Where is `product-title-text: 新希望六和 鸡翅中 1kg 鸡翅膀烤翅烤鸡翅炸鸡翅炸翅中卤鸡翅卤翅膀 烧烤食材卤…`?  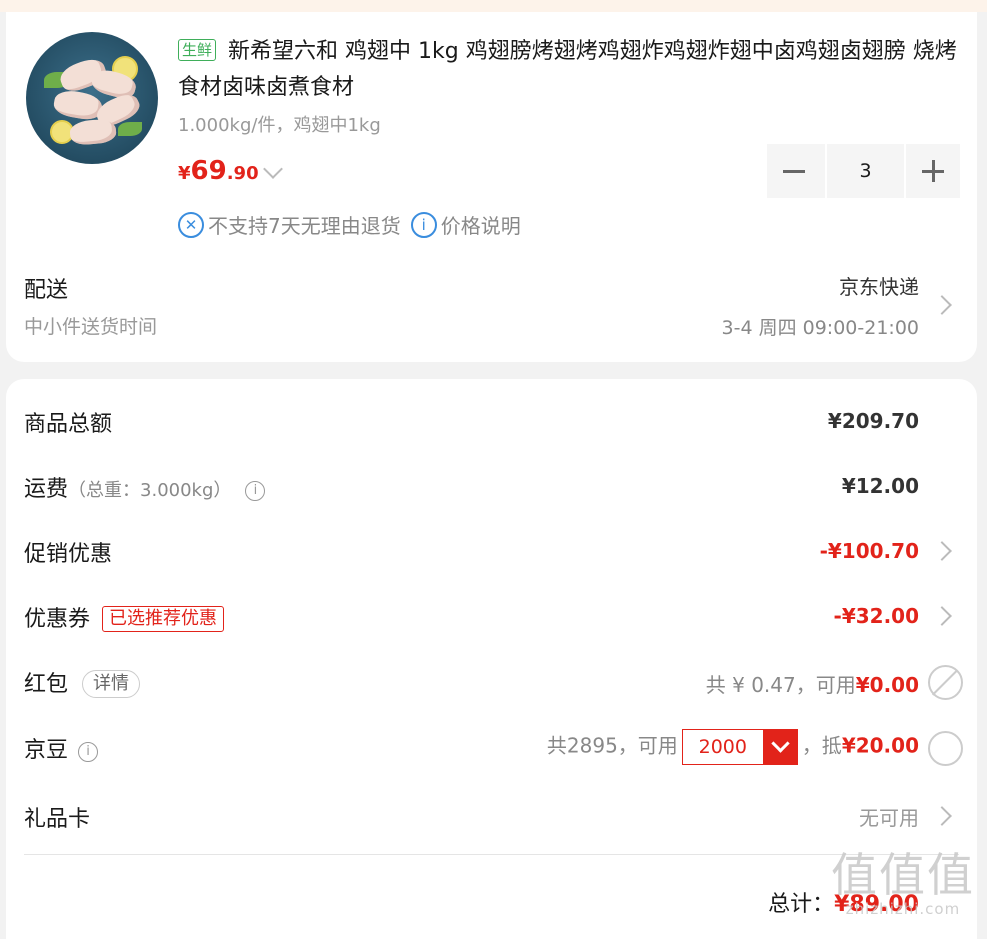 product-title-text: 新希望六和 鸡翅中 1kg 鸡翅膀烤翅烤鸡翅炸鸡翅炸翅中卤鸡翅卤翅膀 烧烤食材卤… is located at coordinates (567, 69).